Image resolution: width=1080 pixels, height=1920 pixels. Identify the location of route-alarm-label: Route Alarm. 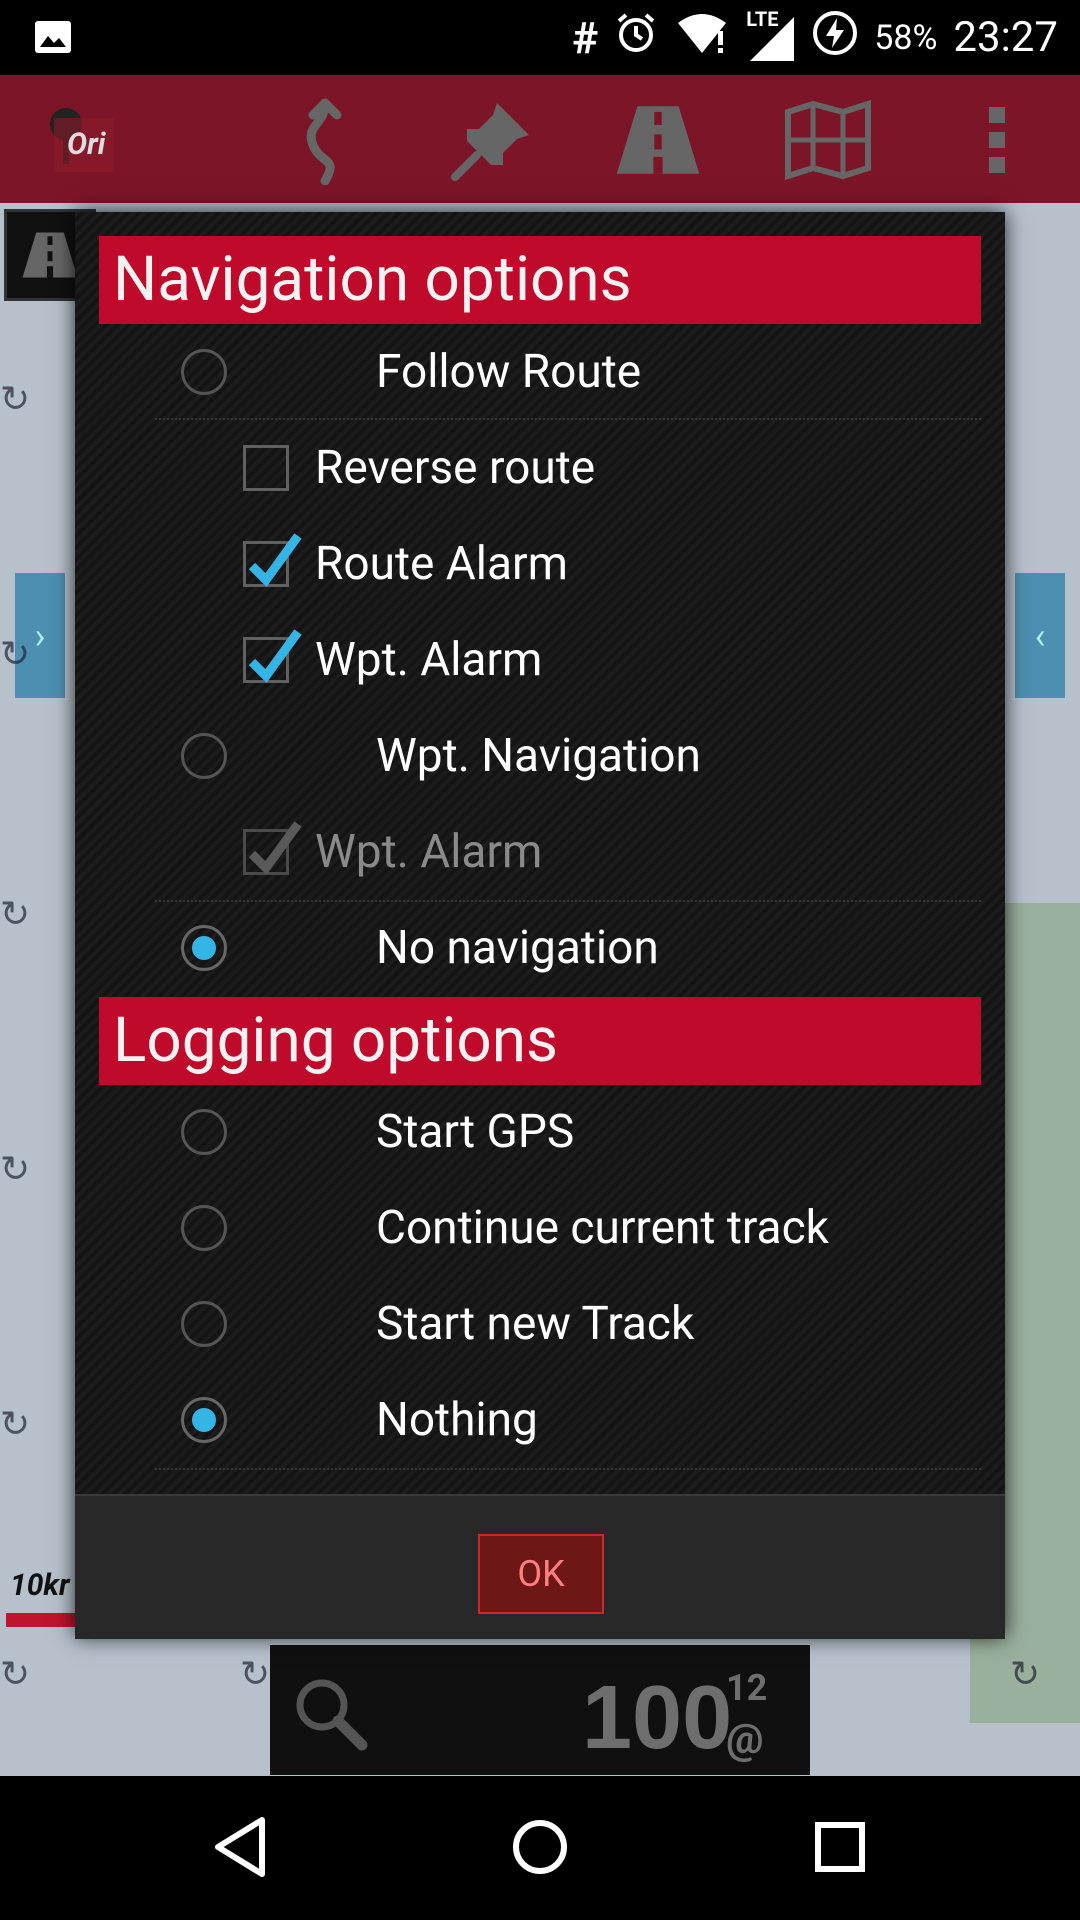
(441, 564).